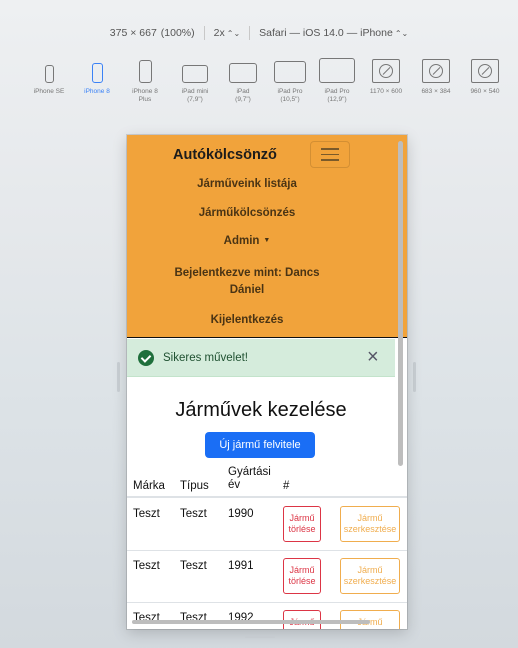 Image resolution: width=518 pixels, height=648 pixels. I want to click on header-brand: Márka, so click(149, 486).